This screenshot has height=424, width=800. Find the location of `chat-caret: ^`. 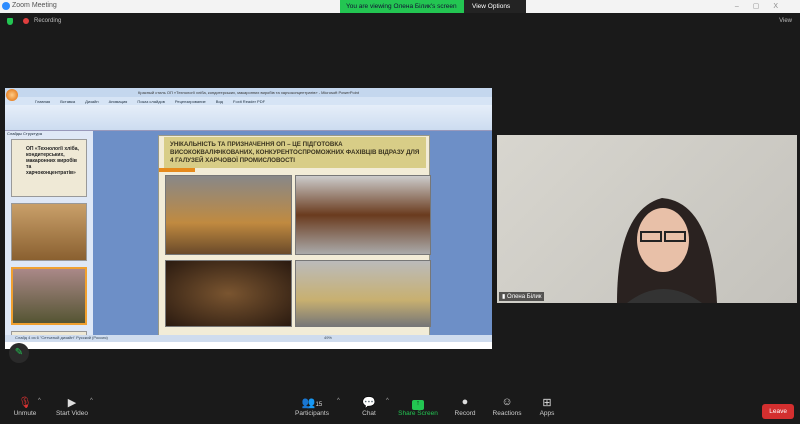

chat-caret: ^ is located at coordinates (387, 401).